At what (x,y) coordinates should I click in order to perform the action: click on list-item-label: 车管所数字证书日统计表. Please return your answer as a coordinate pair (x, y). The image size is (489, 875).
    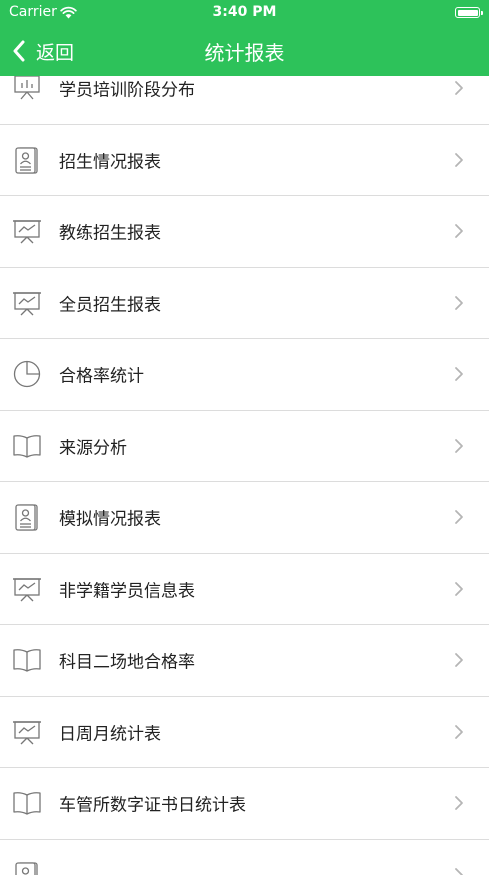
    Looking at the image, I should click on (152, 805).